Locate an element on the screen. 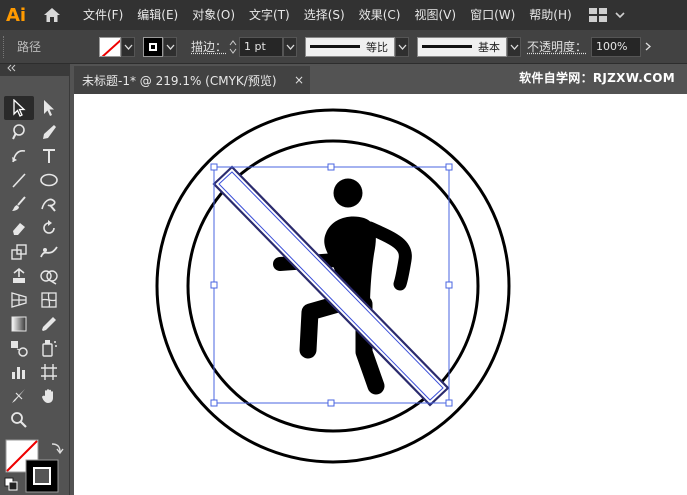 This screenshot has width=687, height=495. control-bar: 路径 描边： 1 pt 等比 基本 不透明度： 100% is located at coordinates (343, 47).